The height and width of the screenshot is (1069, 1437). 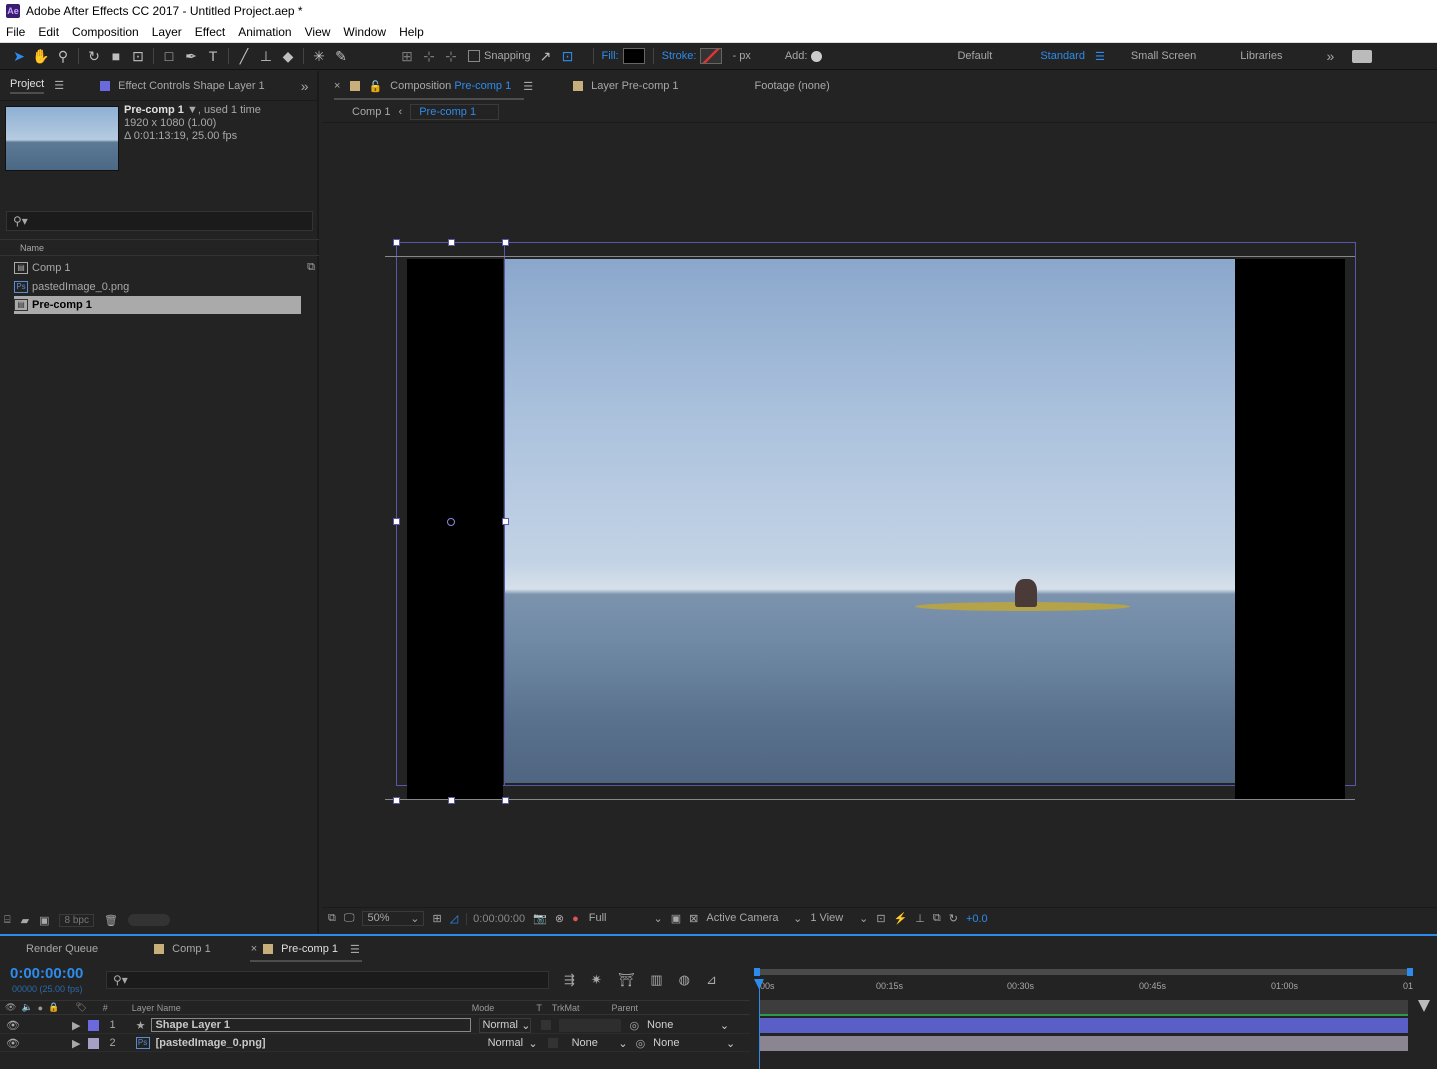 What do you see at coordinates (741, 56) in the screenshot?
I see `stroke-width: - px` at bounding box center [741, 56].